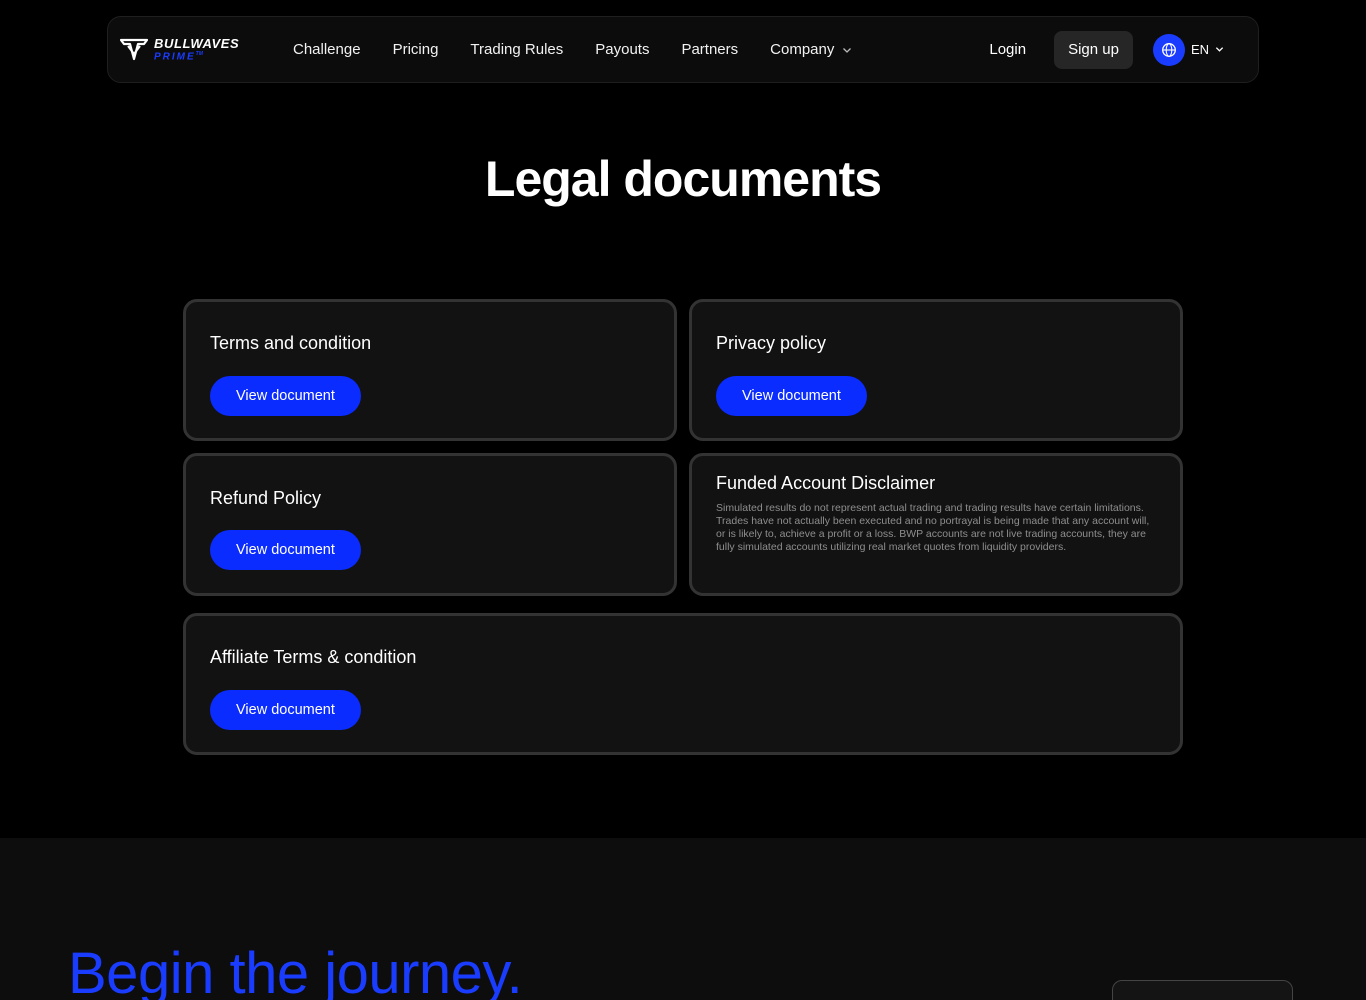  What do you see at coordinates (936, 370) in the screenshot?
I see `card-privacy: Privacy policy View document` at bounding box center [936, 370].